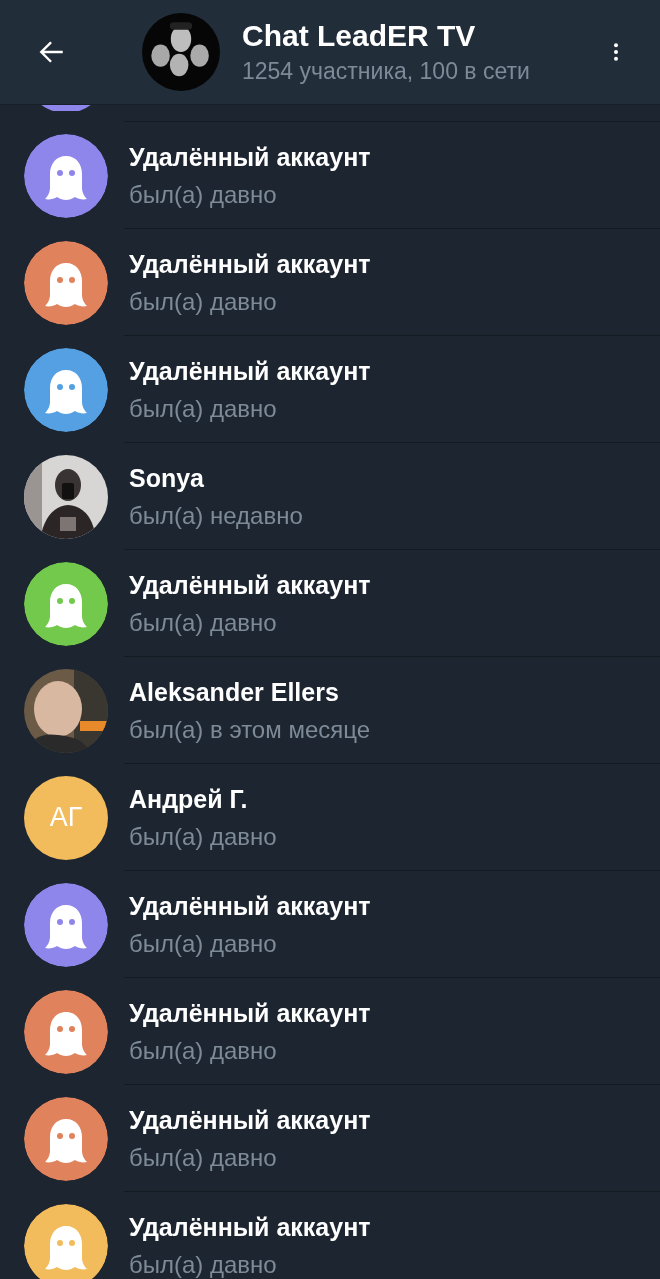 The width and height of the screenshot is (660, 1279). Describe the element at coordinates (234, 692) in the screenshot. I see `member-name: Aleksander Ellers` at that location.